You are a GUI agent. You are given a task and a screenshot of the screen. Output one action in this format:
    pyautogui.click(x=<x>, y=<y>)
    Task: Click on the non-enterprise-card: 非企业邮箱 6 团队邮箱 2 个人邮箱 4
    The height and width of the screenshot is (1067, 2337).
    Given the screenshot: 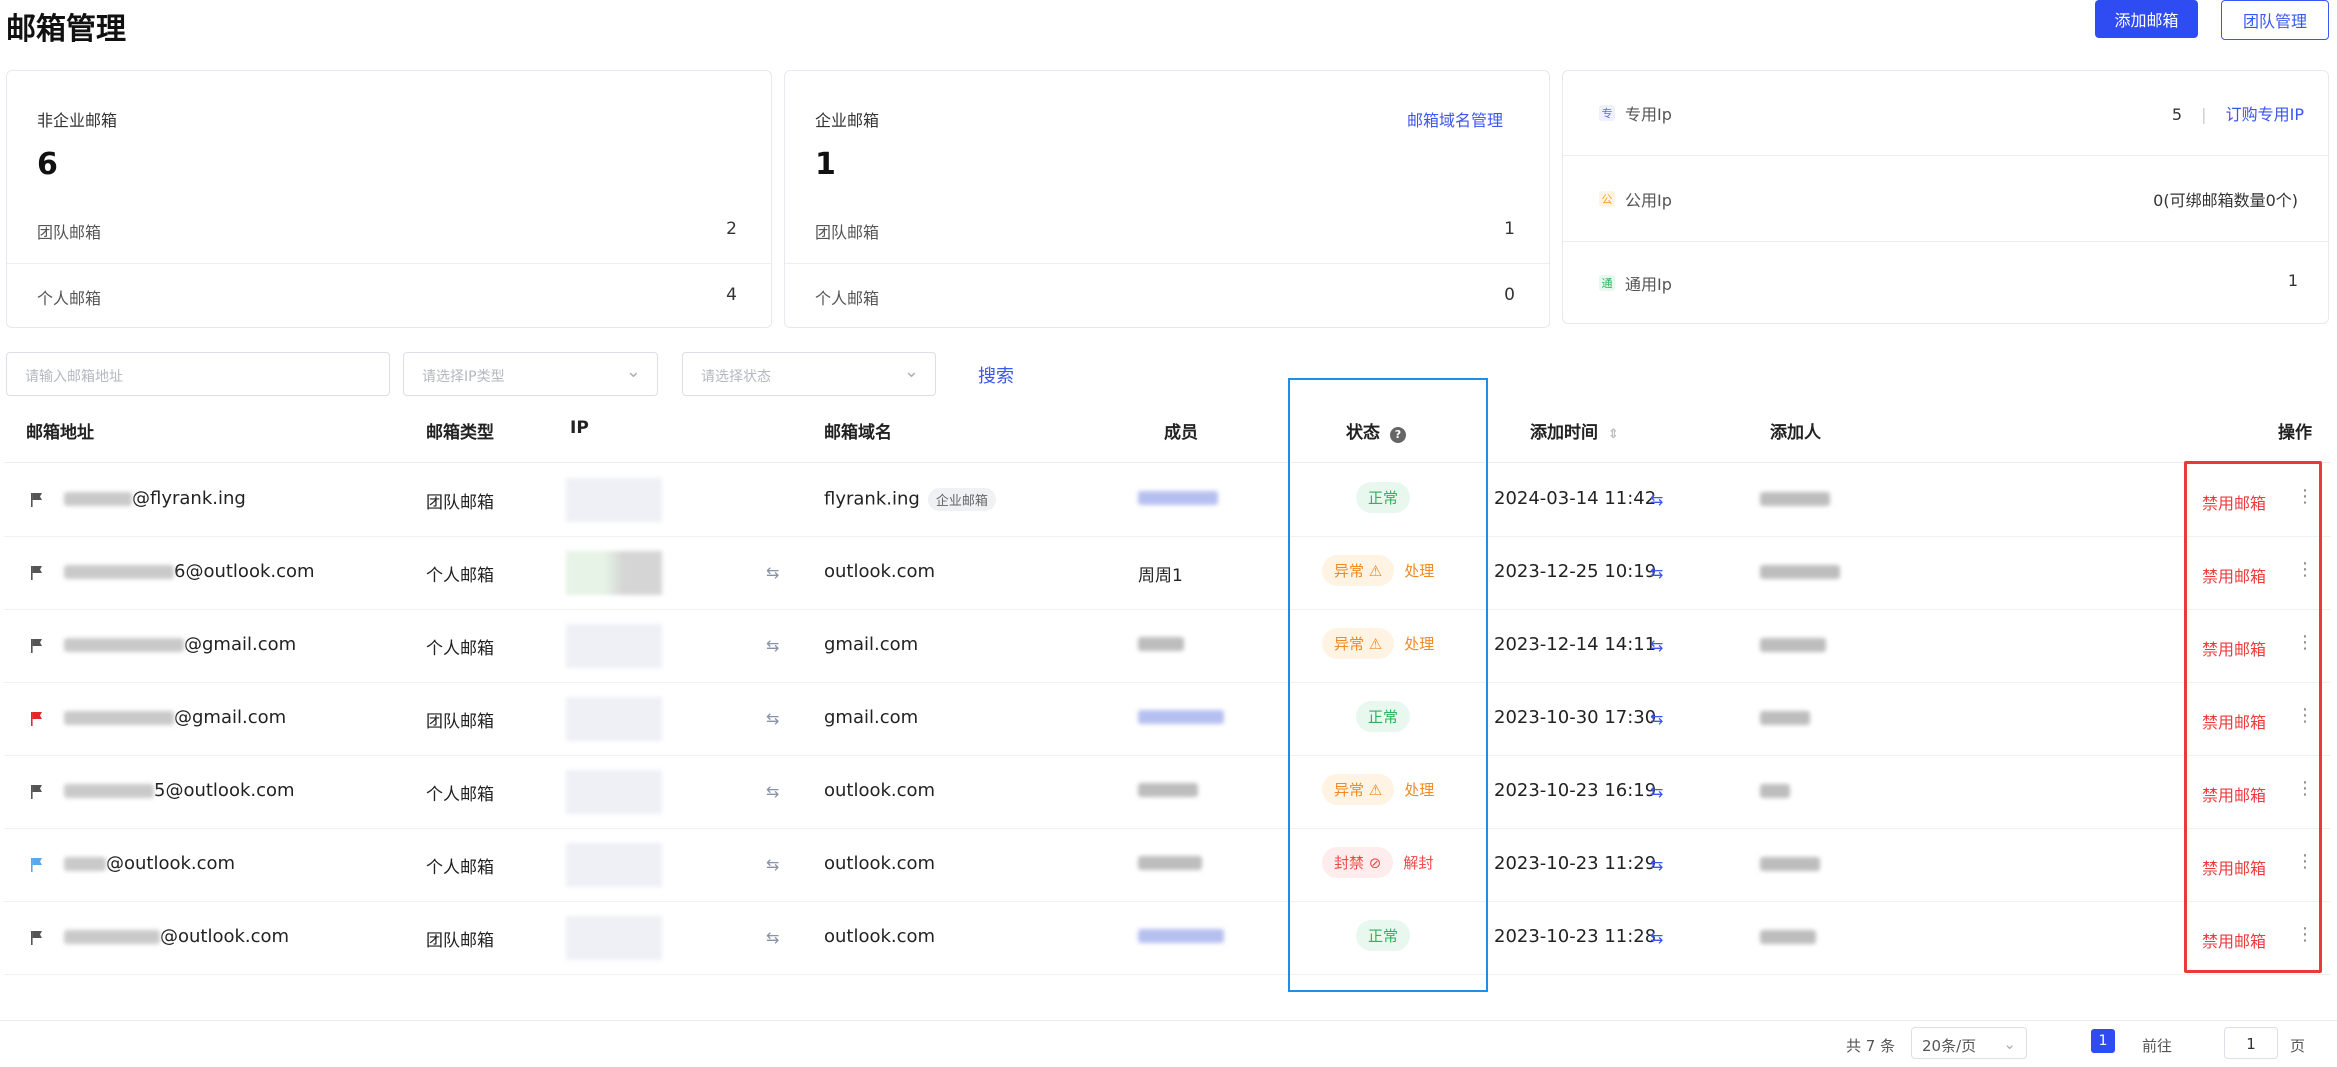 What is the action you would take?
    pyautogui.click(x=389, y=199)
    